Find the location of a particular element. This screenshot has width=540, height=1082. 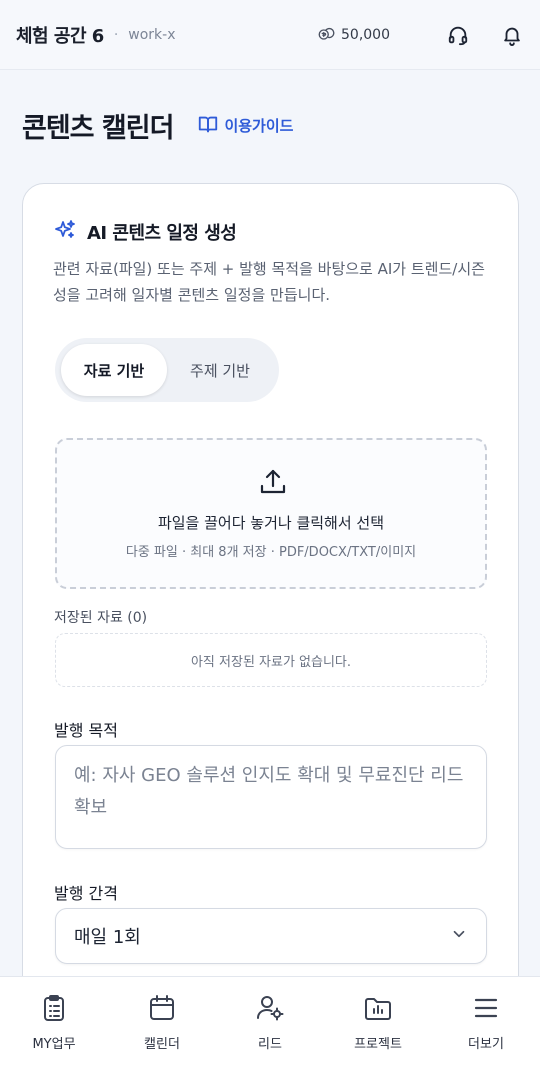

top-bar: 체험 공간 6 · work-x 50,000 is located at coordinates (270, 35).